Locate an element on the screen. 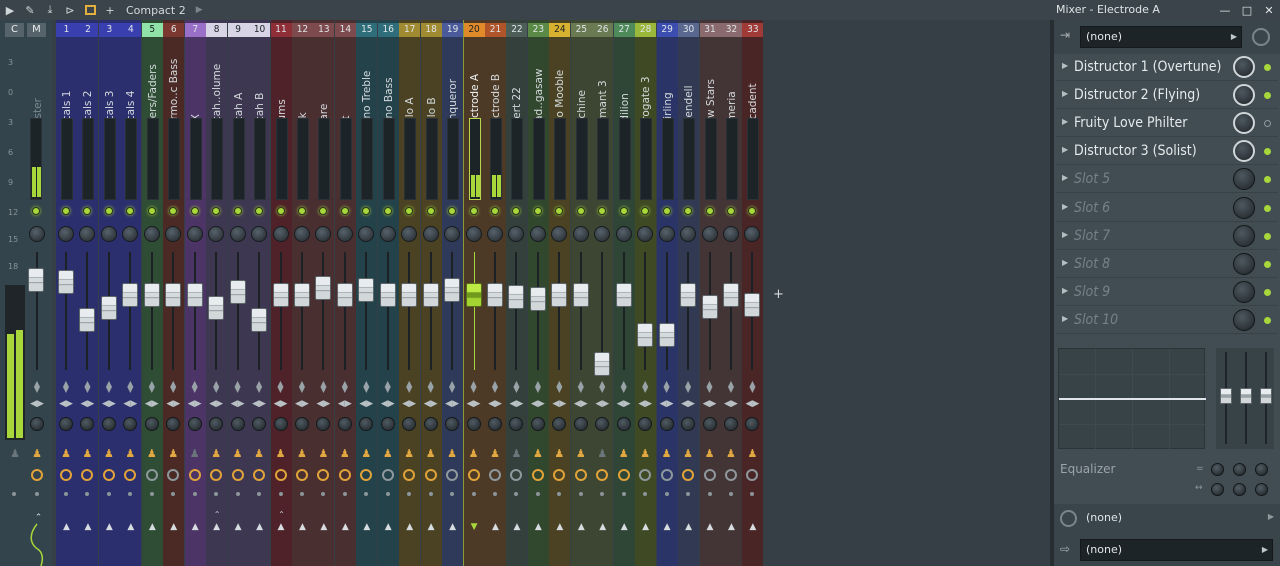  track-number: 28 is located at coordinates (646, 30).